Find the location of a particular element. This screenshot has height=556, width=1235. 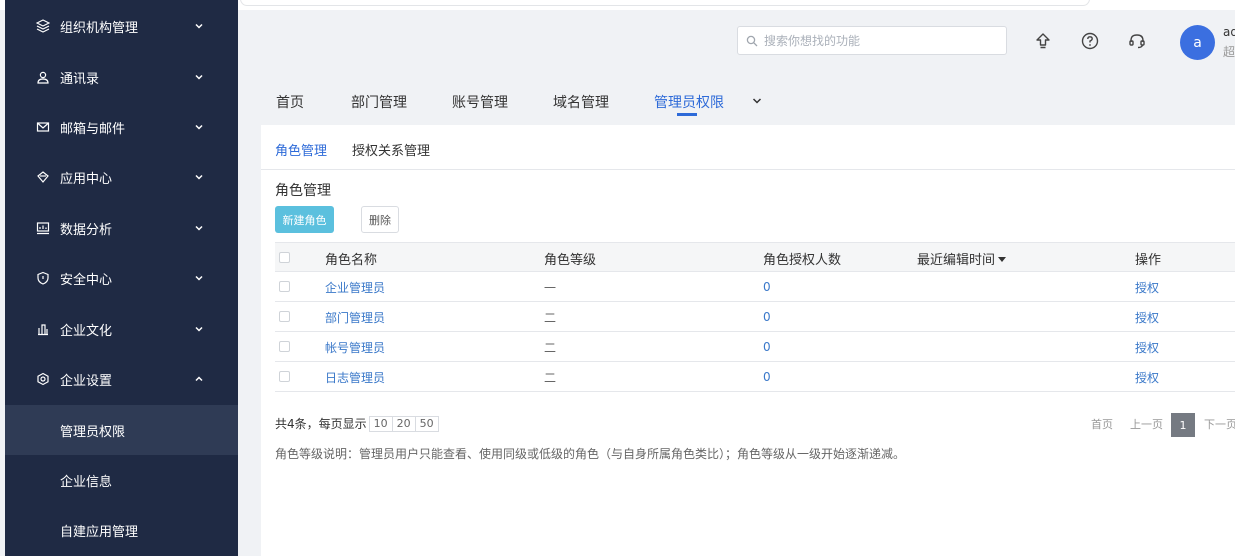

settings-icon is located at coordinates (43, 379).